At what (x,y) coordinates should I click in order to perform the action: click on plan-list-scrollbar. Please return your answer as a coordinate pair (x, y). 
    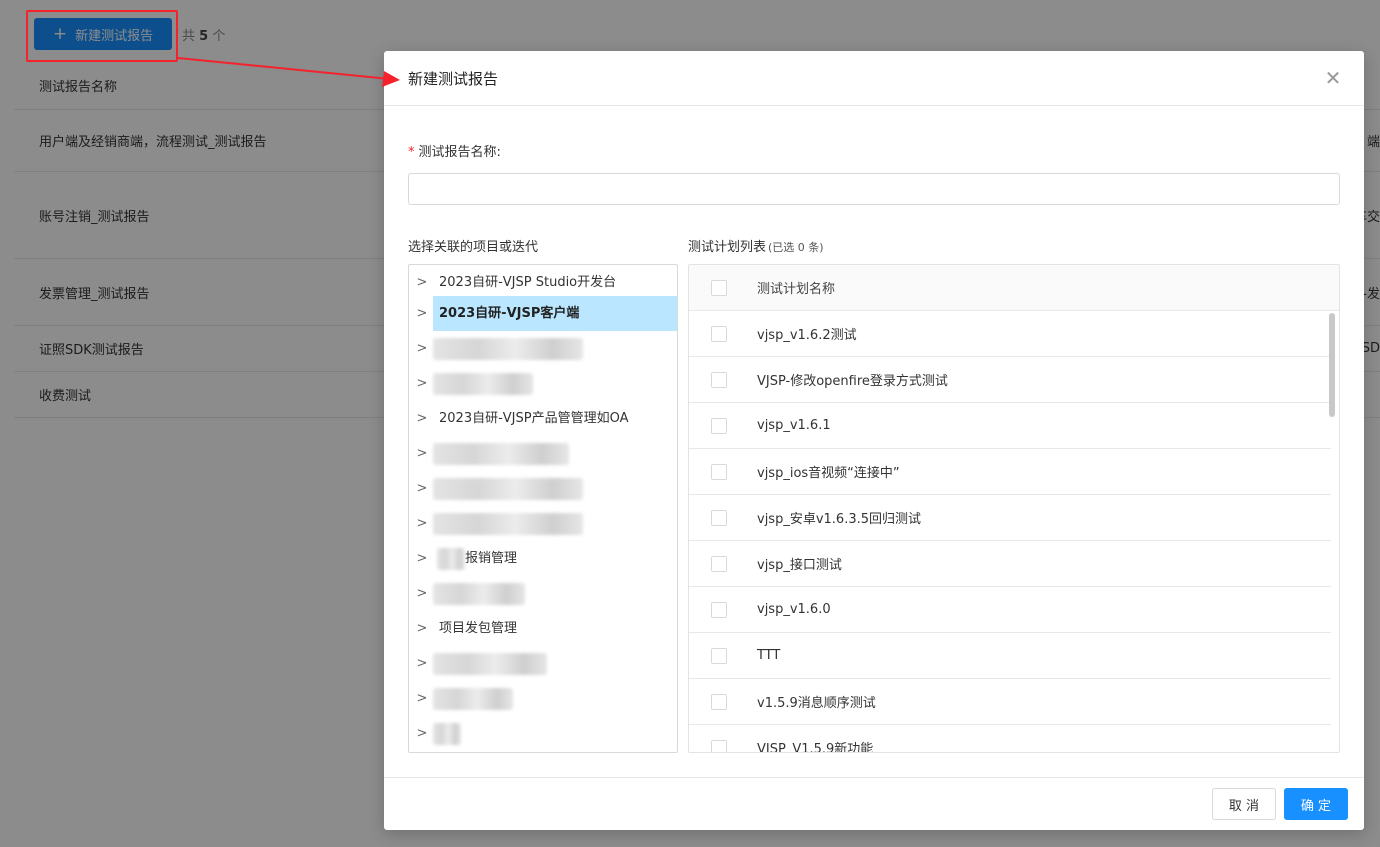
    Looking at the image, I should click on (1332, 365).